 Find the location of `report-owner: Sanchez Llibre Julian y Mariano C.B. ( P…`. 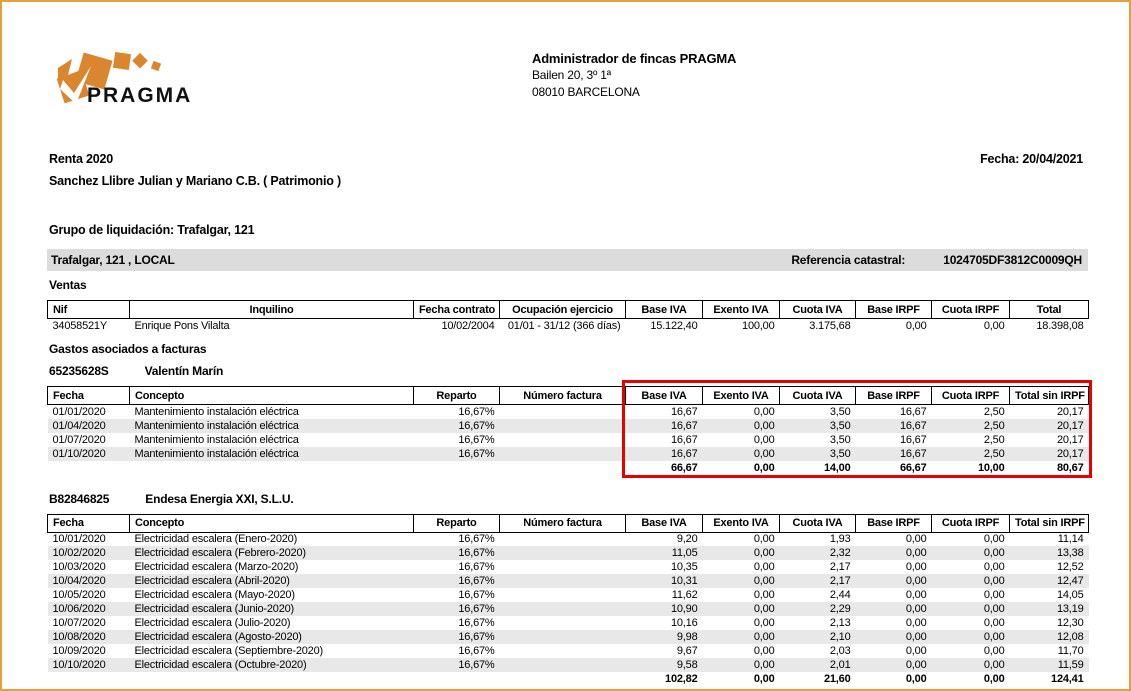

report-owner: Sanchez Llibre Julian y Mariano C.B. ( P… is located at coordinates (195, 181).